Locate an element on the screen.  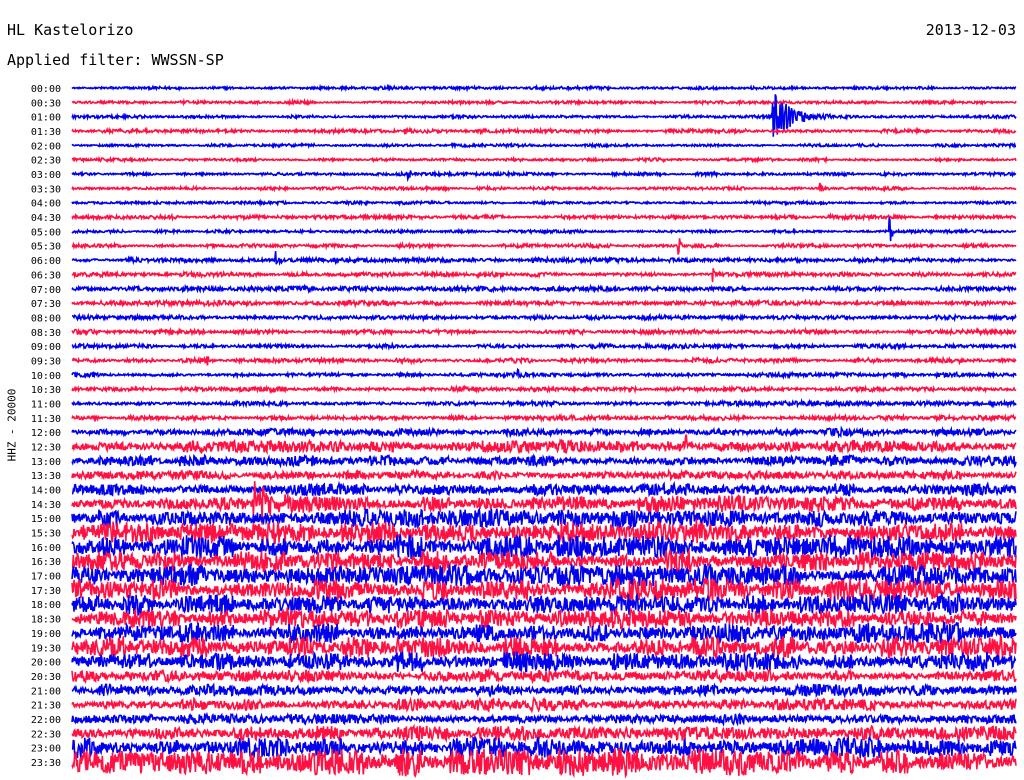
row-time-label: 00:00 is located at coordinates (46, 89).